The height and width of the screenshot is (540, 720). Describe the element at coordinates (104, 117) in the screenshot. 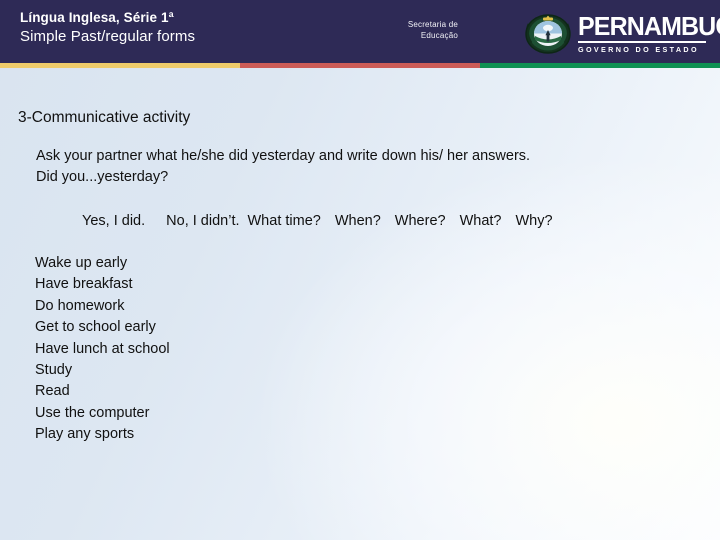

I see `section-heading: 3-Communicative activity` at that location.